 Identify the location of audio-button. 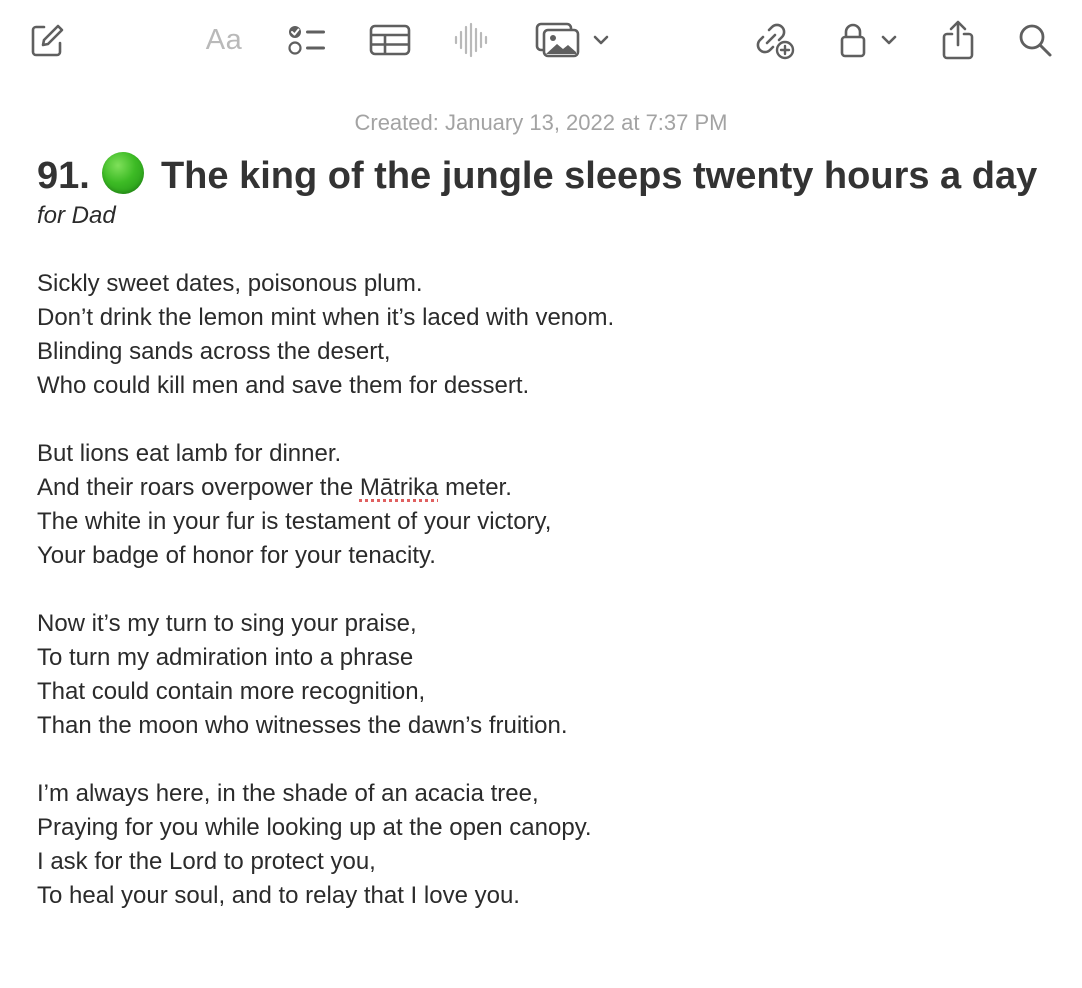
(470, 40).